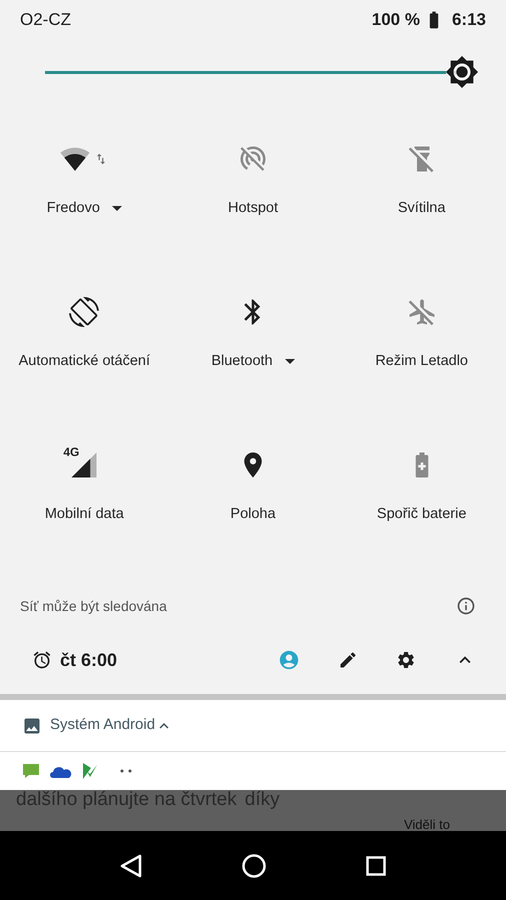 This screenshot has width=506, height=900. What do you see at coordinates (42, 660) in the screenshot?
I see `alarm-clock-icon` at bounding box center [42, 660].